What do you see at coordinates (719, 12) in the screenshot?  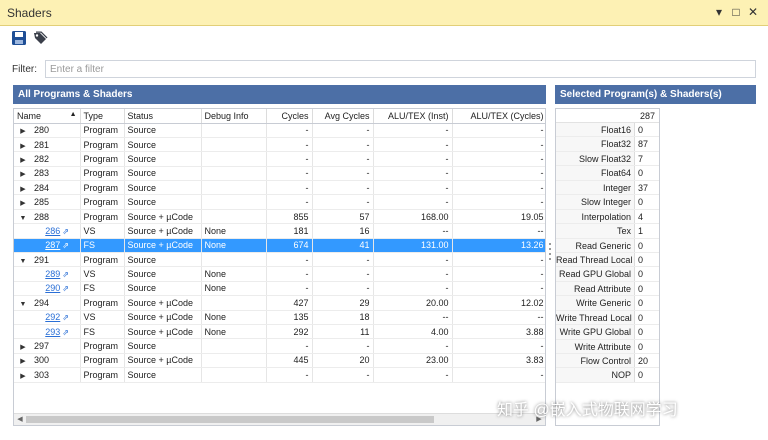 I see `dropdown-icon: ▾` at bounding box center [719, 12].